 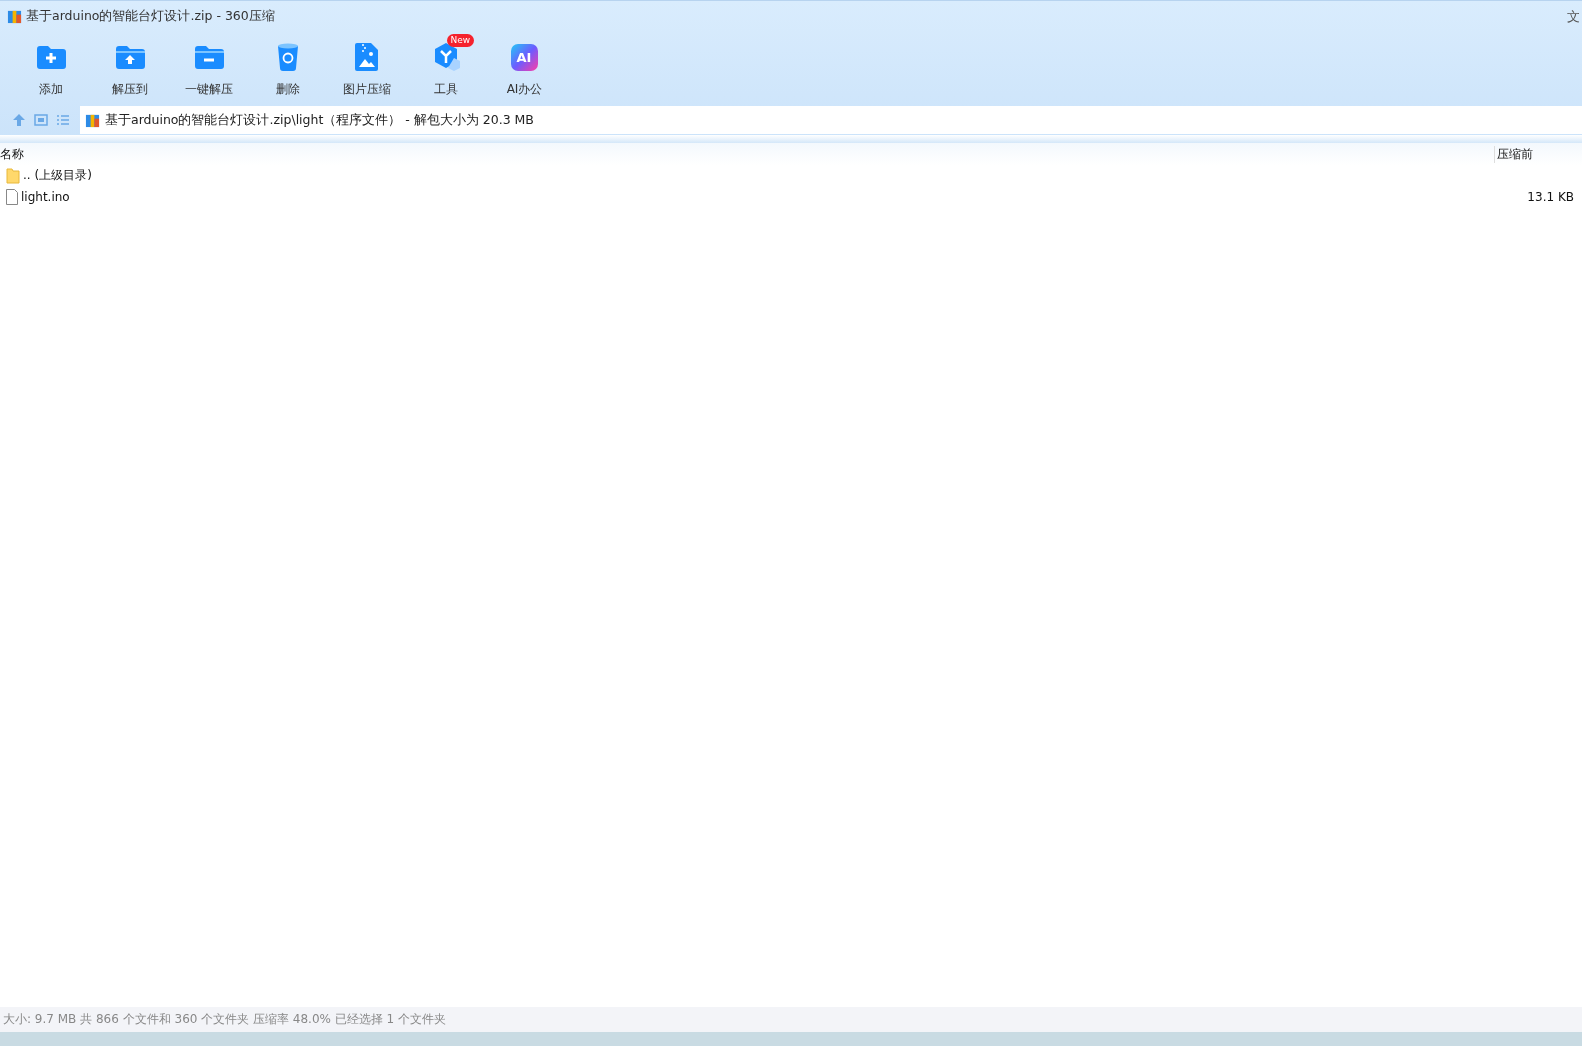 I want to click on list-view-icon, so click(x=63, y=120).